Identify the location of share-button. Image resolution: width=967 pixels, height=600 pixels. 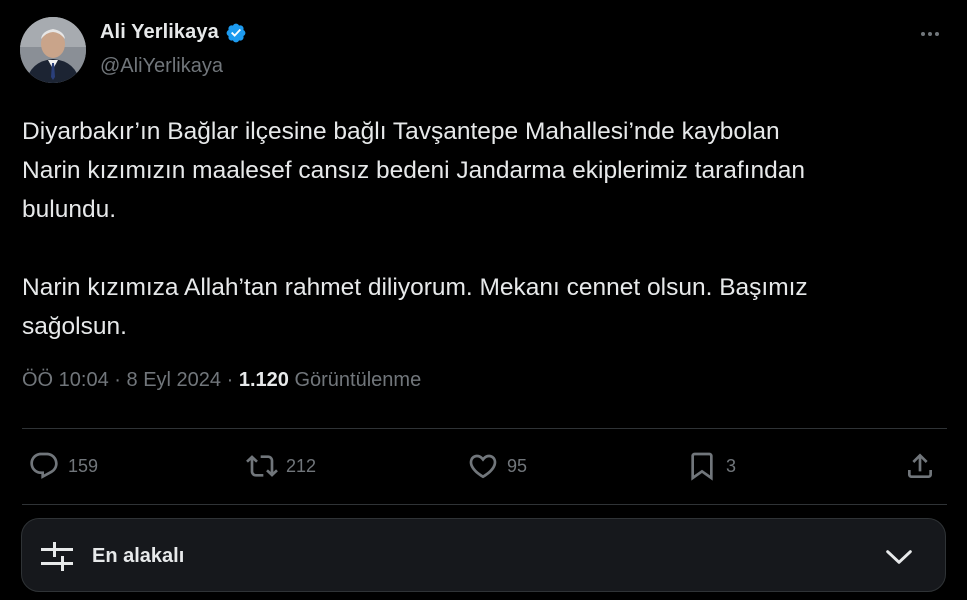
(920, 466).